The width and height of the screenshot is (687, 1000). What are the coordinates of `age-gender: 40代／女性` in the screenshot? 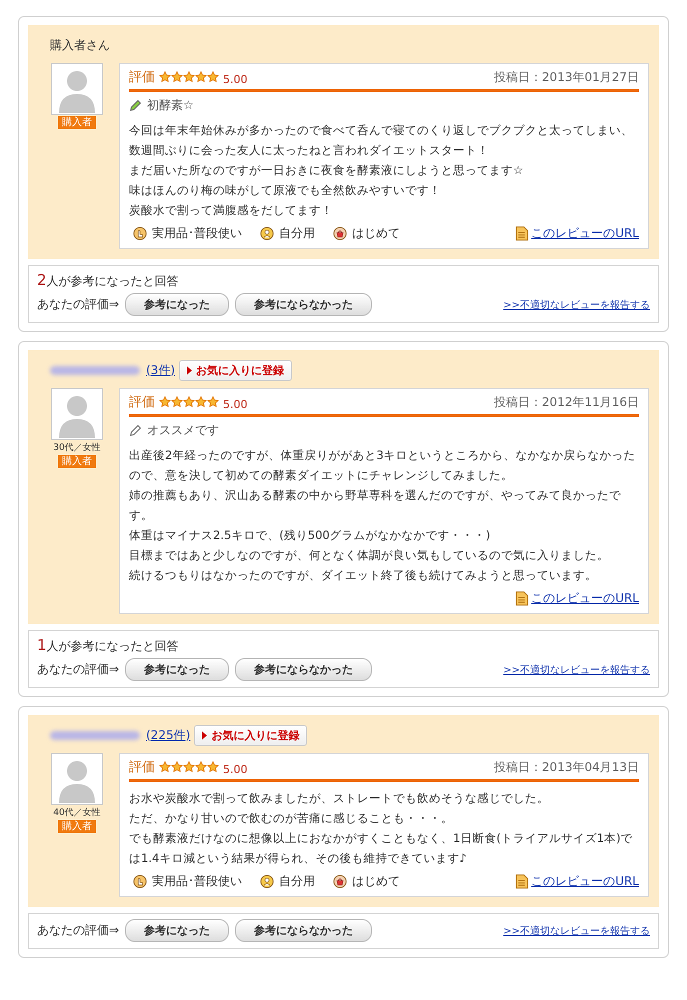 It's located at (77, 812).